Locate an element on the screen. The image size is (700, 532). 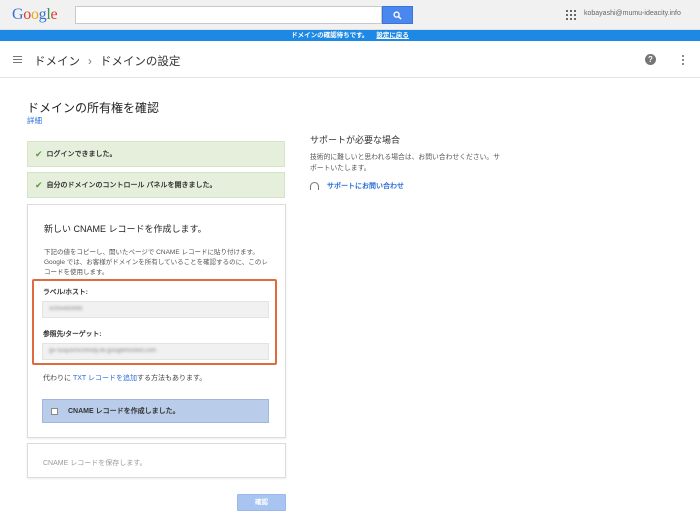
breadcrumb: ドメイン › ドメインの設定 is located at coordinates (107, 61).